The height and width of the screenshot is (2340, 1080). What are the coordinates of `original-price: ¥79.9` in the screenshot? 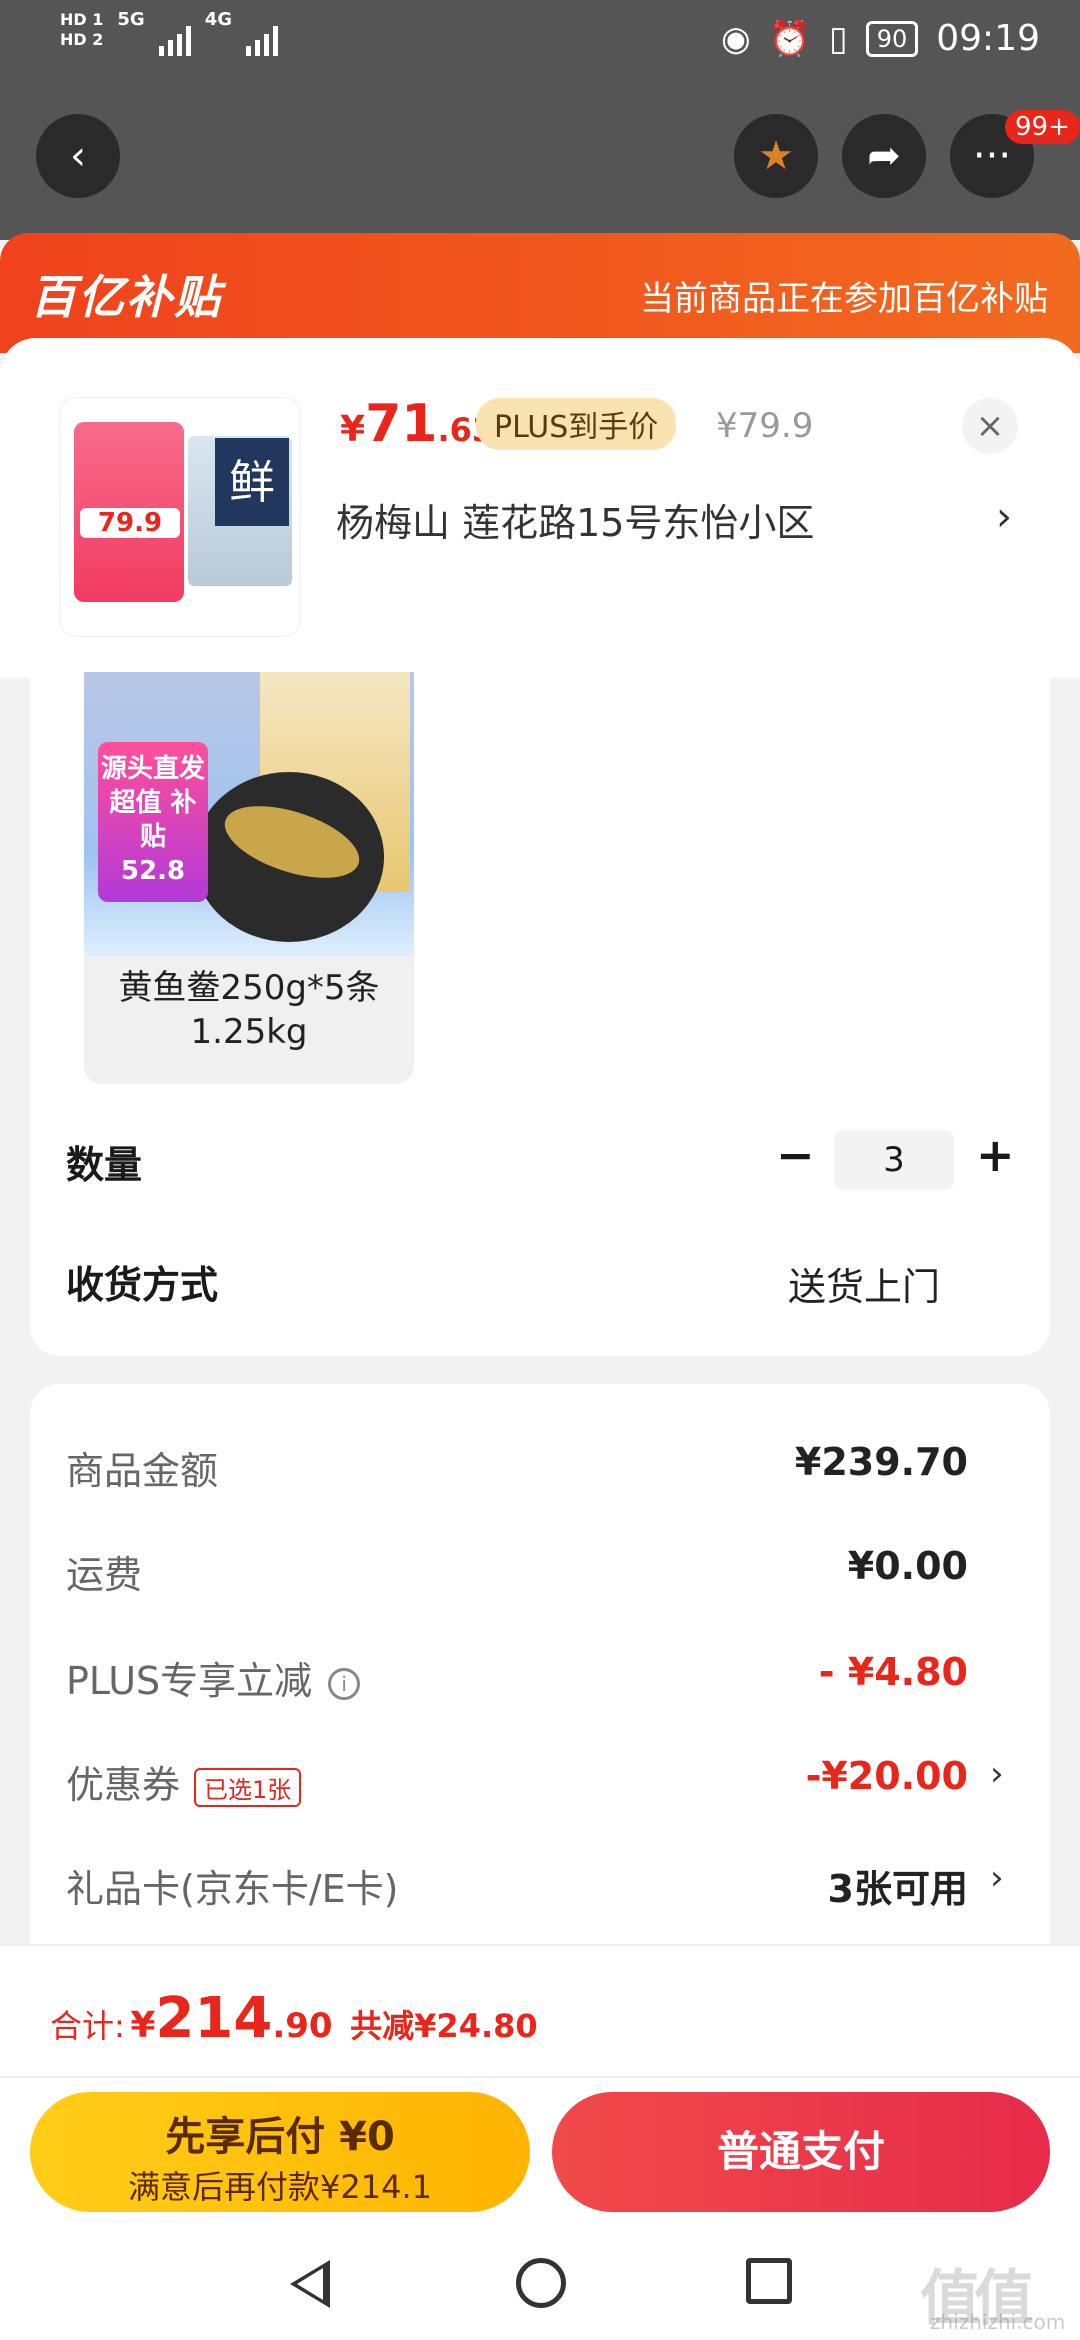 It's located at (765, 426).